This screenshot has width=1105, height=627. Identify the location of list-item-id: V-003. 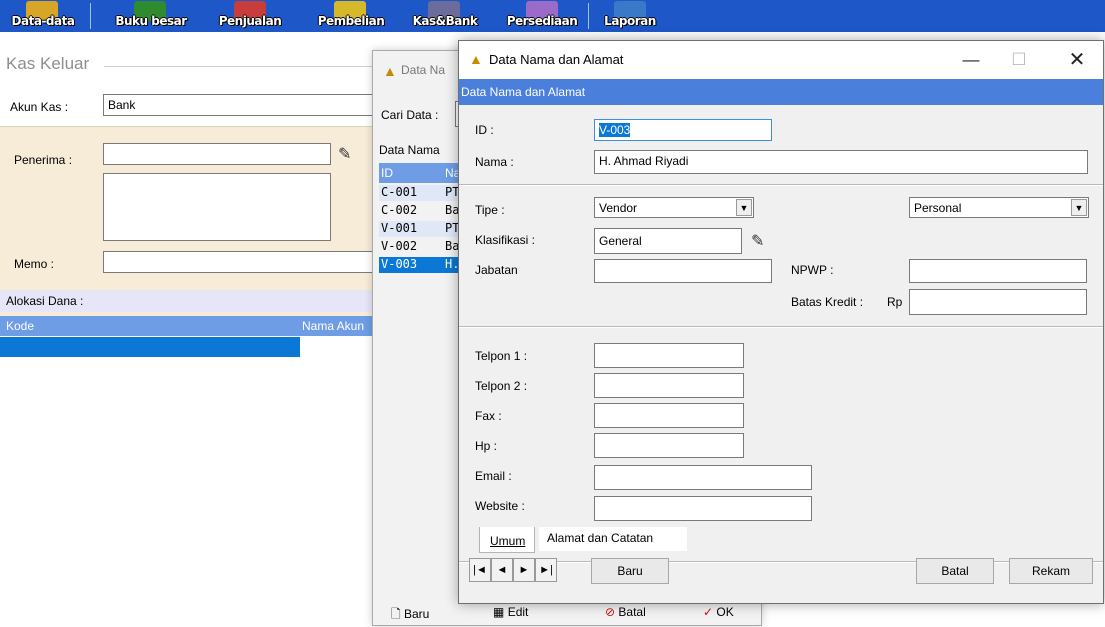
(399, 264).